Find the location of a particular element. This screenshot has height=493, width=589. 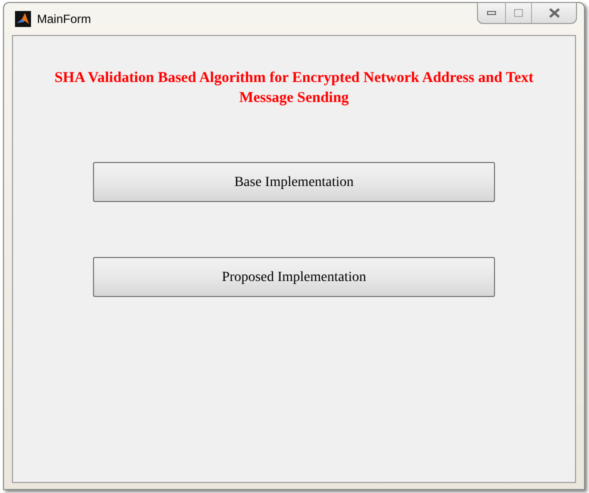

maximize-icon is located at coordinates (518, 13).